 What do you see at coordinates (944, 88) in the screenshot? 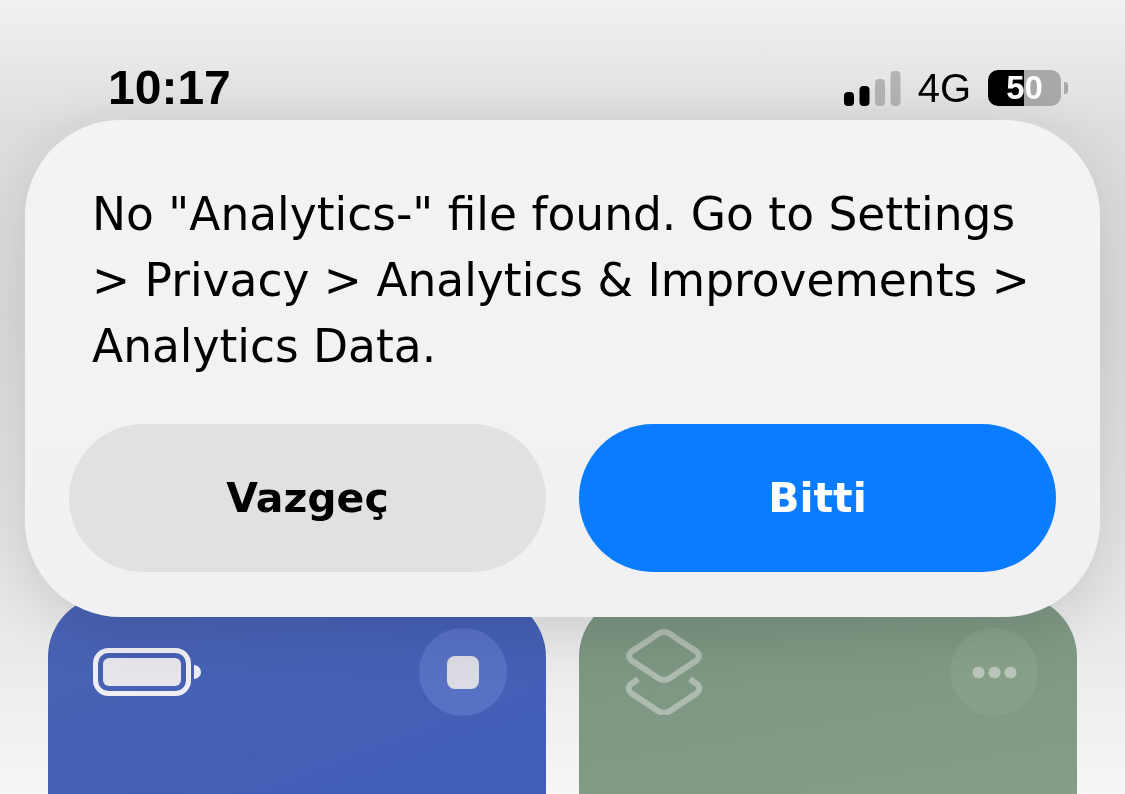
I see `network-type: 4G` at bounding box center [944, 88].